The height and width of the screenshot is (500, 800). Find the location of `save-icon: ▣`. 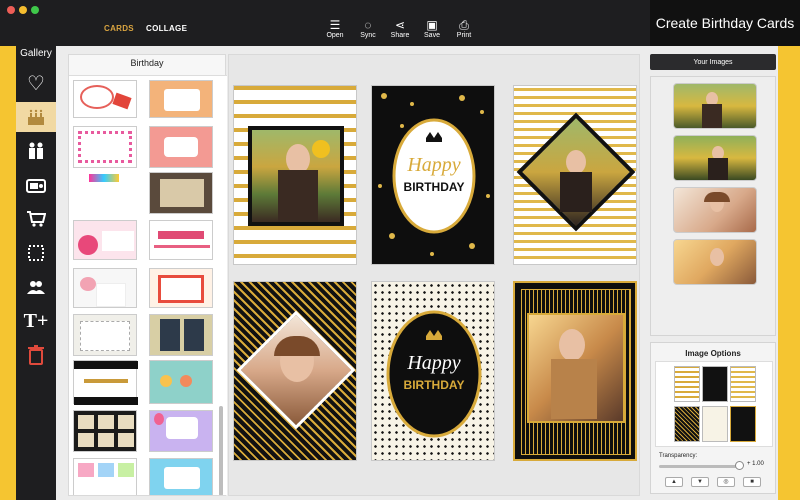

save-icon: ▣ is located at coordinates (432, 25).